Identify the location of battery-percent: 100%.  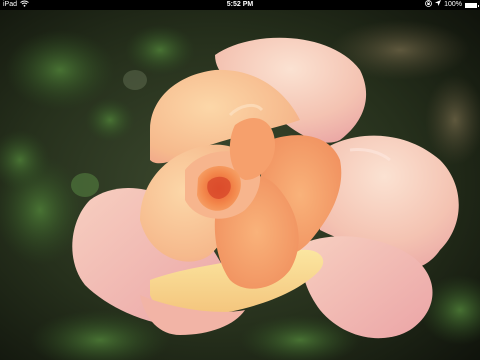
(453, 4).